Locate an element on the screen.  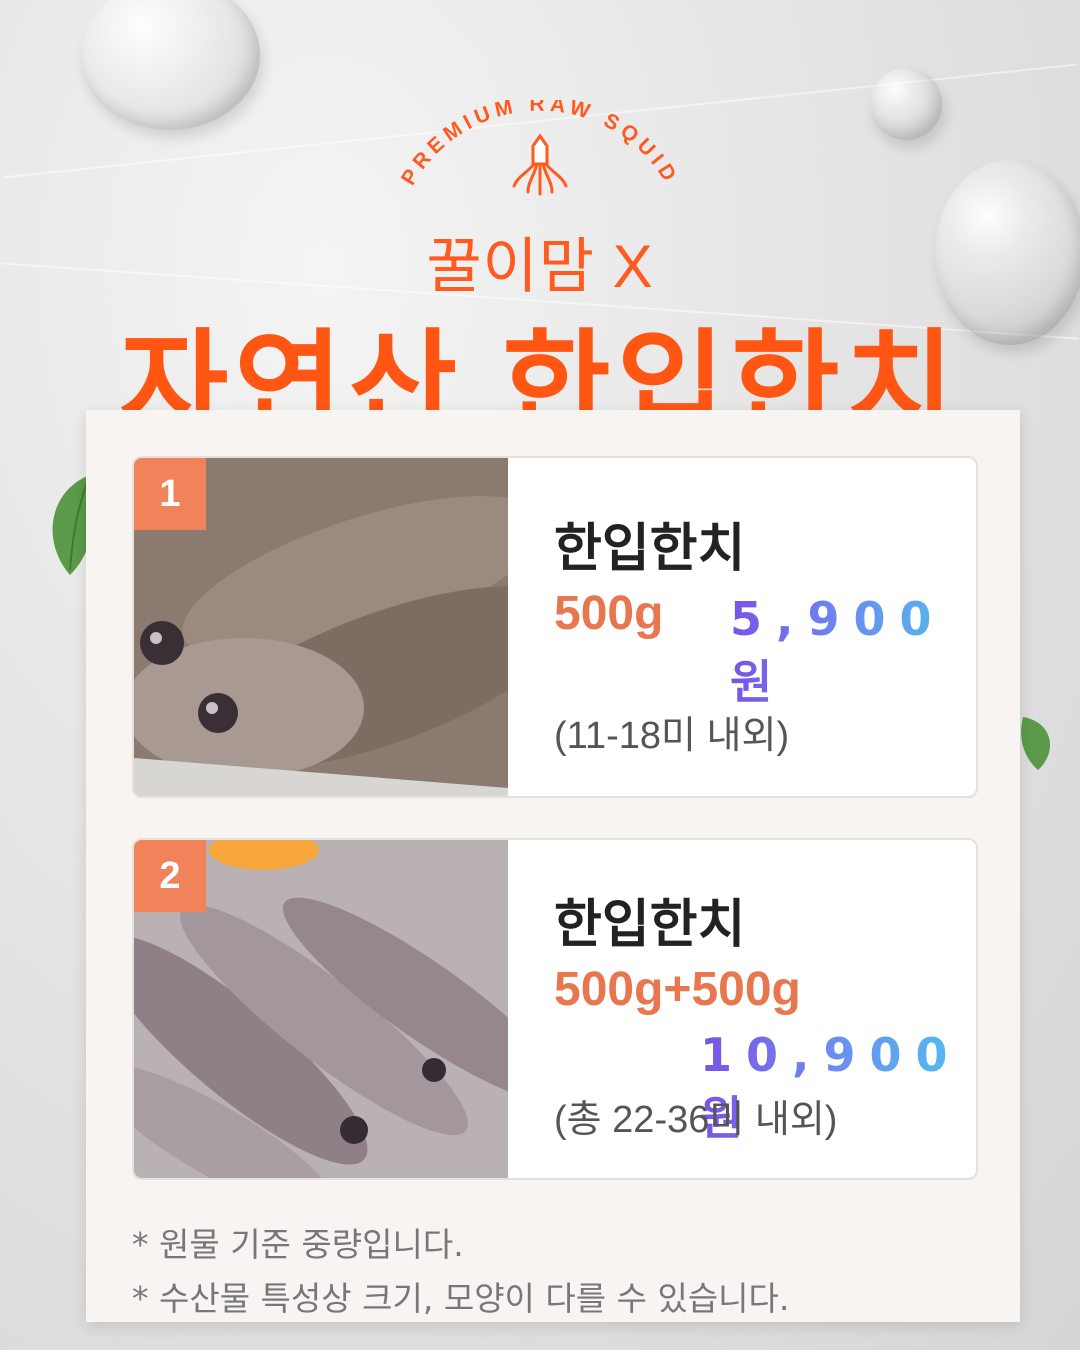
product-weight: 500g is located at coordinates (609, 613).